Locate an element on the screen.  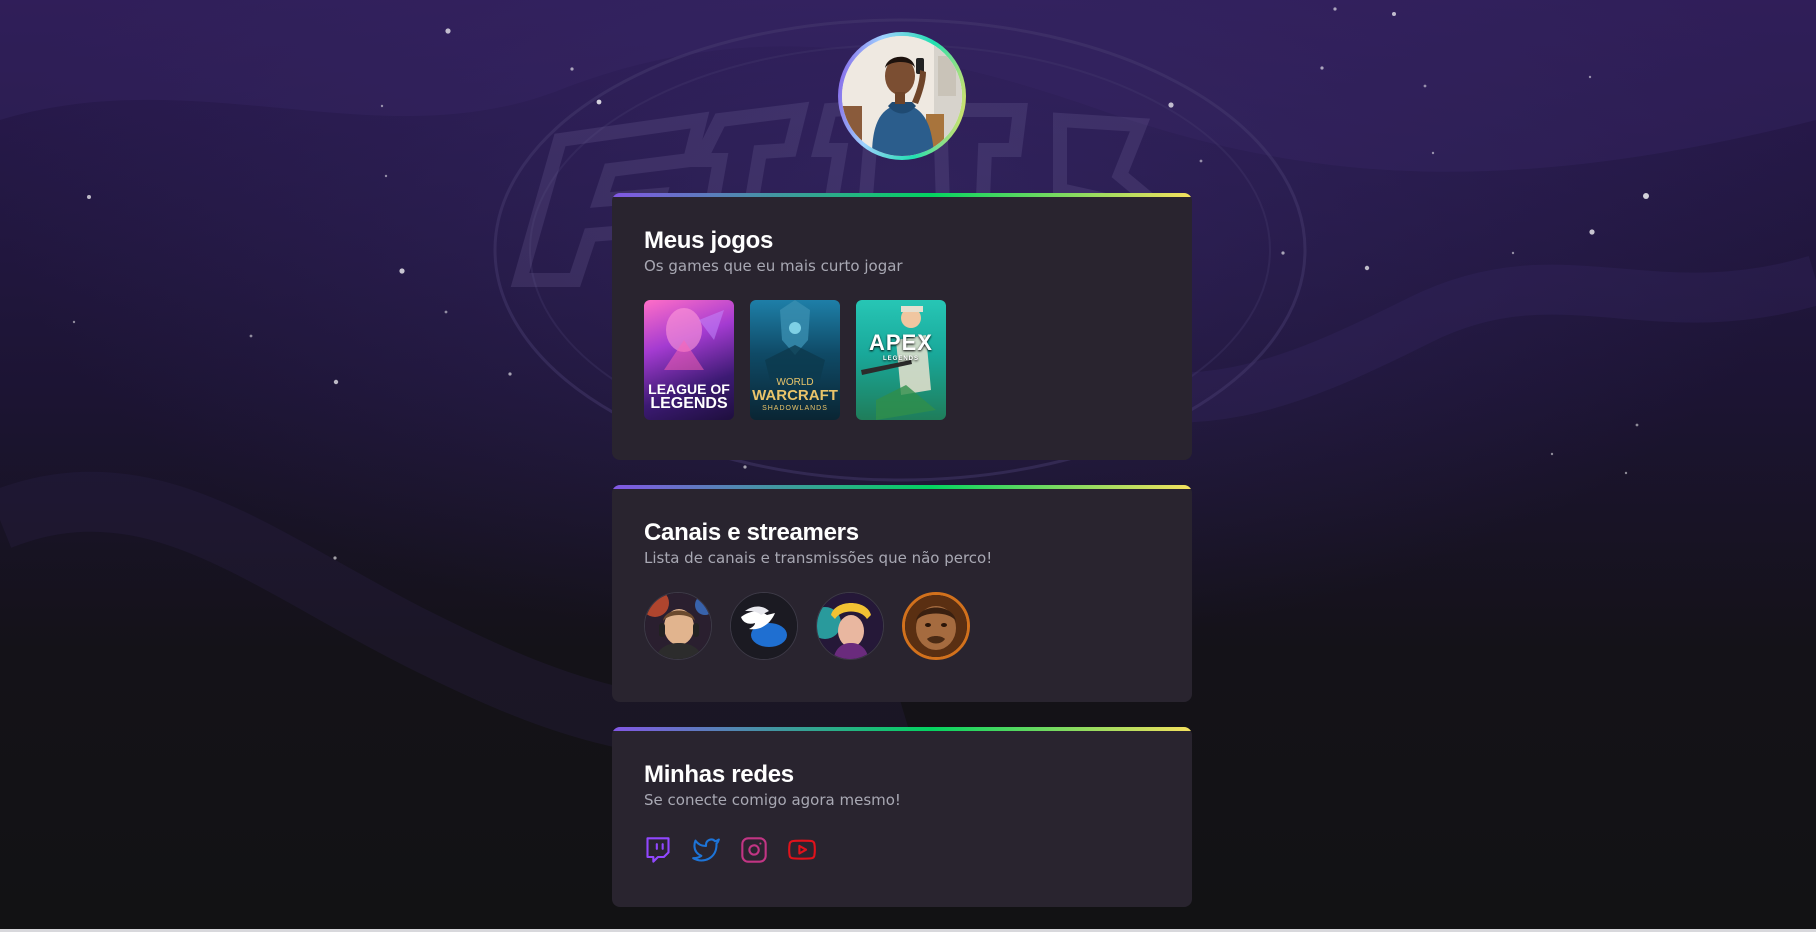
instagram-icon is located at coordinates (754, 850).